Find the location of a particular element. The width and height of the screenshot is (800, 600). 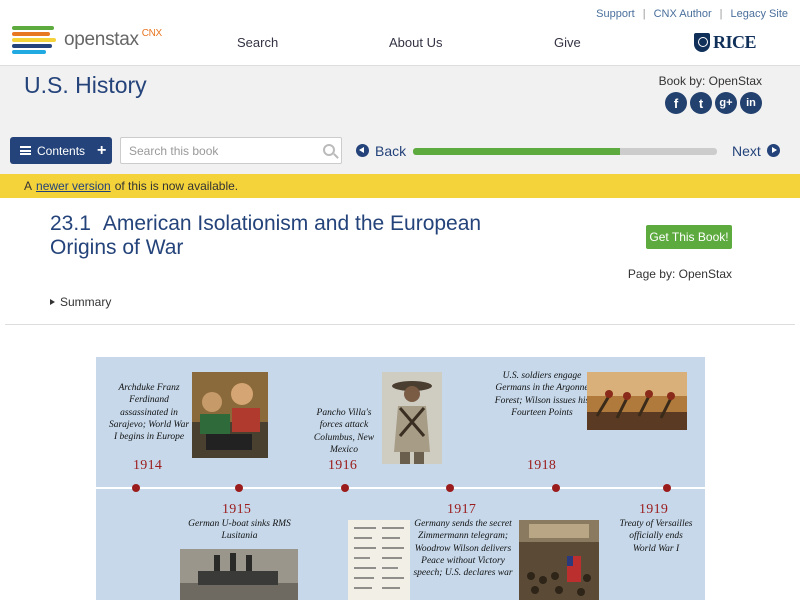

list-icon is located at coordinates (25, 150).